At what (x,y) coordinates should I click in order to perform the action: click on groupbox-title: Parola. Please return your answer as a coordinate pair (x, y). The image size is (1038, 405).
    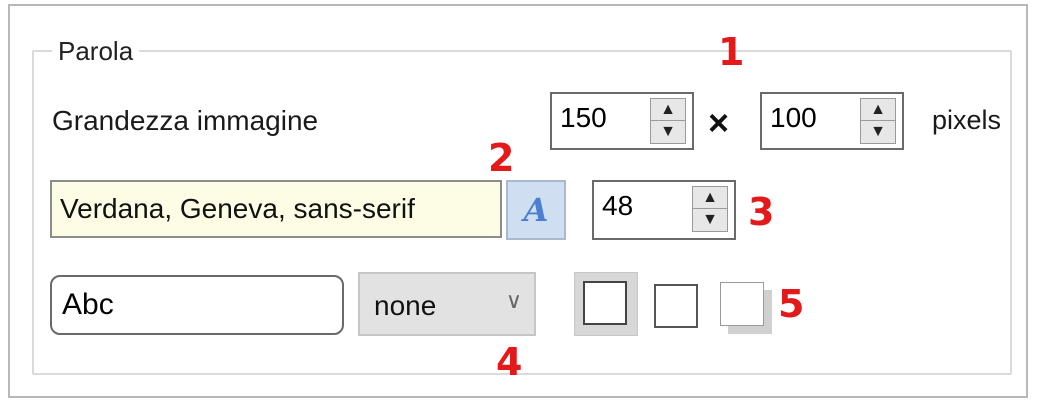
    Looking at the image, I should click on (96, 51).